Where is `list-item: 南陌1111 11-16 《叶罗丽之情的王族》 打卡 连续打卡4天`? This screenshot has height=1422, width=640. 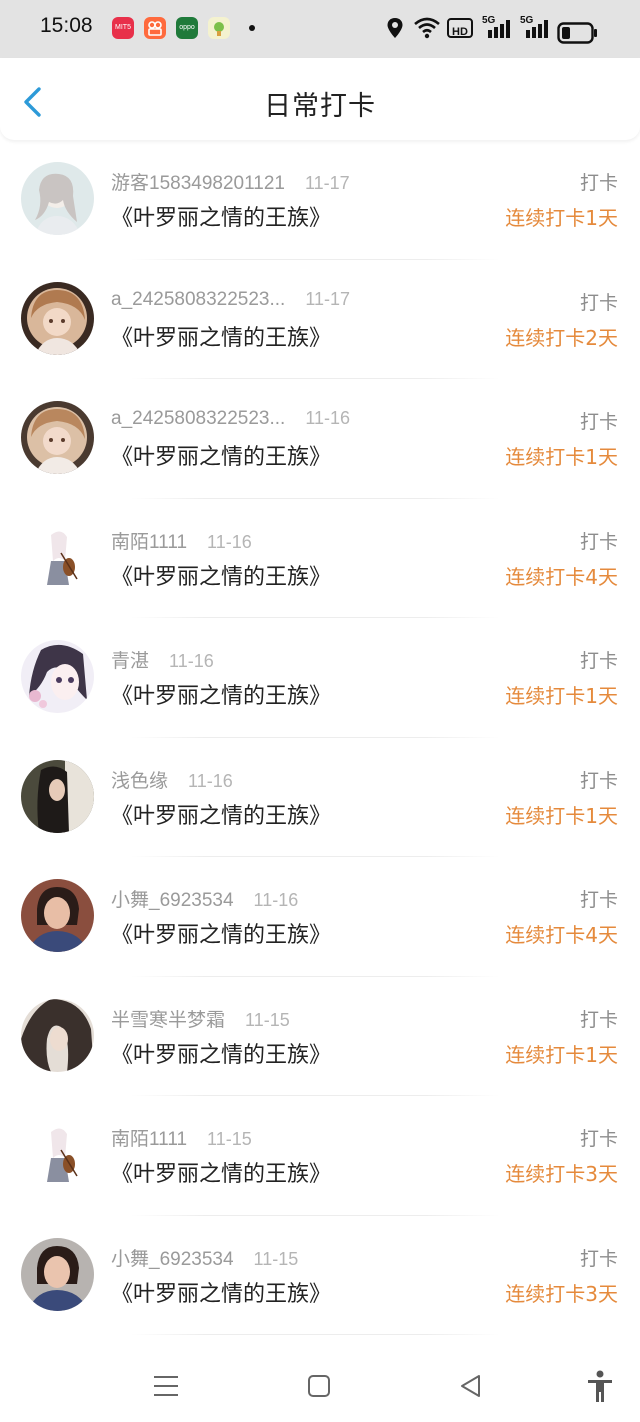 list-item: 南陌1111 11-16 《叶罗丽之情的王族》 打卡 连续打卡4天 is located at coordinates (320, 558).